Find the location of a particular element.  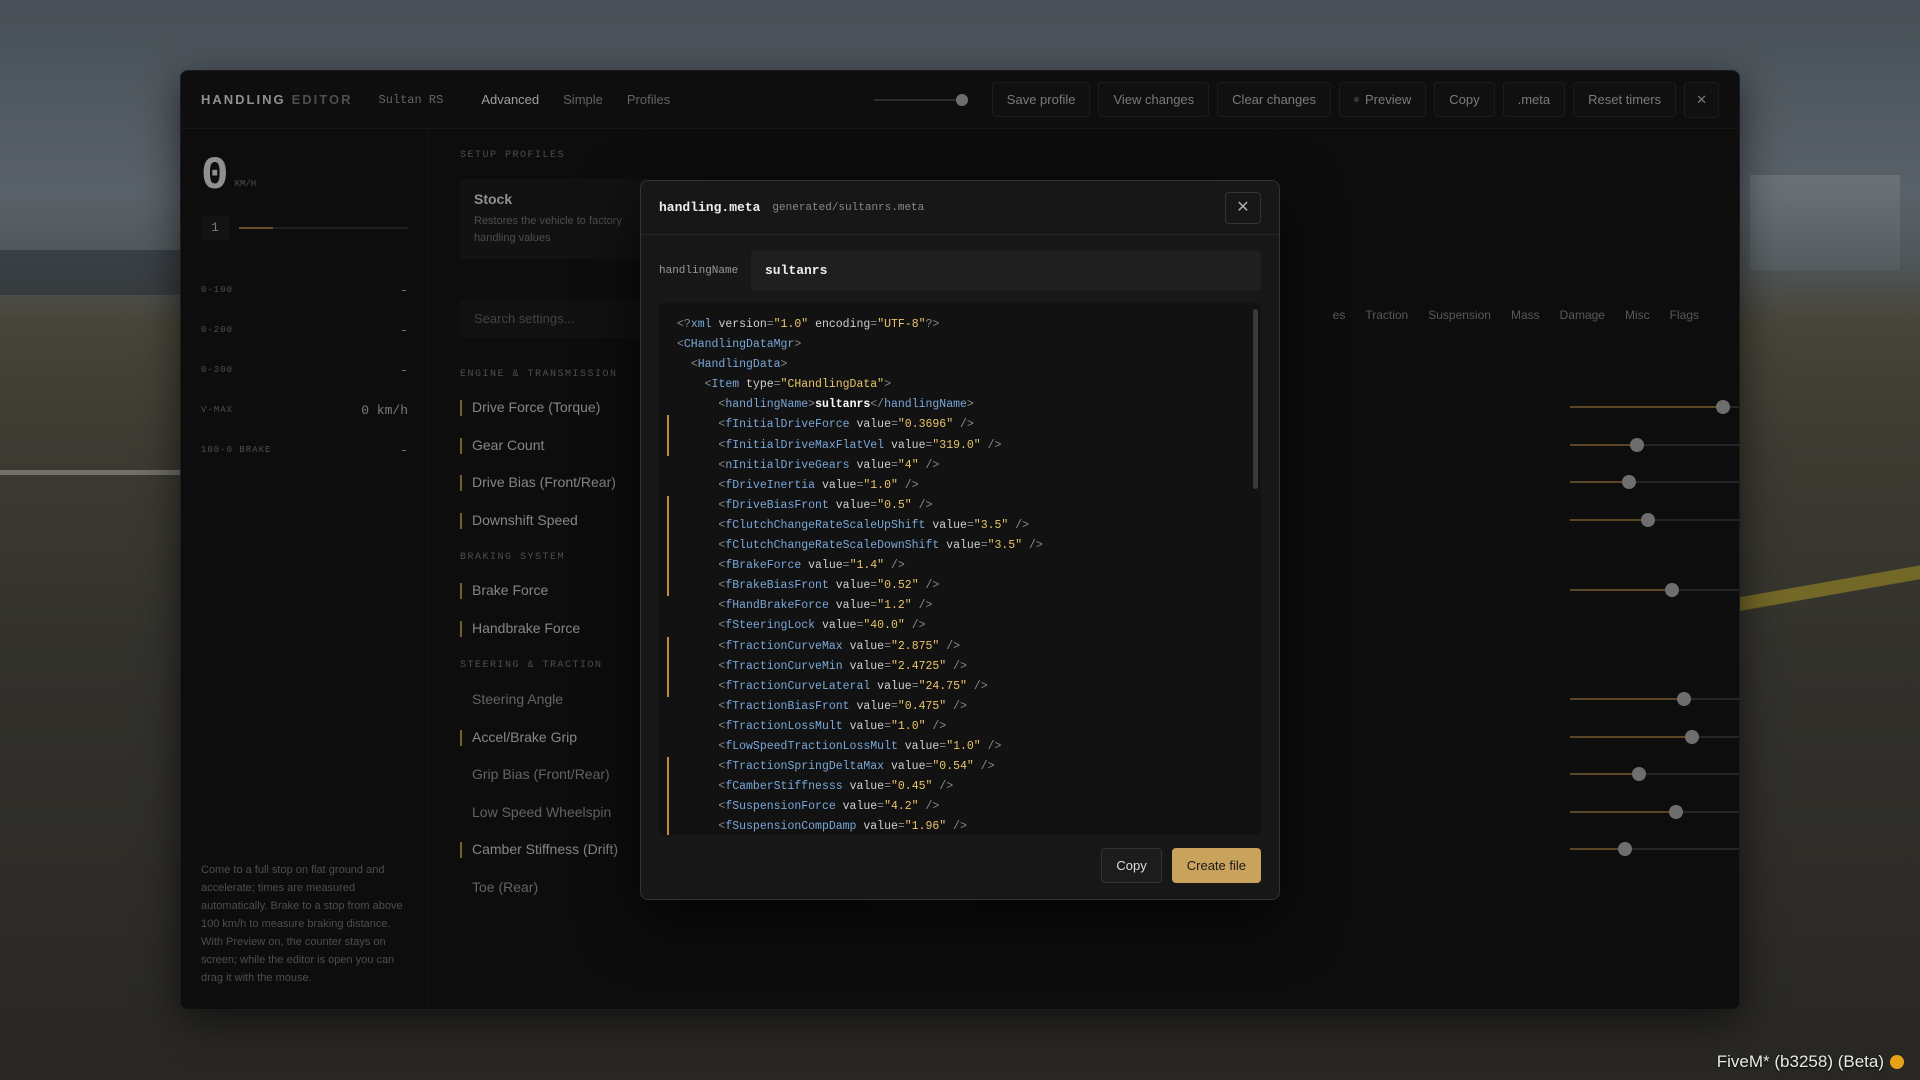

code-line: <fTractionSpringDeltaMax value="0.54" /> is located at coordinates (960, 767).